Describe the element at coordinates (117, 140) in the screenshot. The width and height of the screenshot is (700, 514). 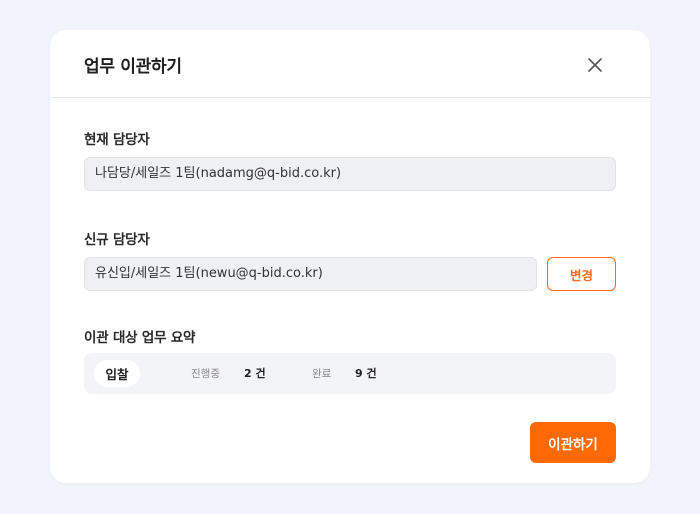
I see `current-owner-label: 현재 담당자` at that location.